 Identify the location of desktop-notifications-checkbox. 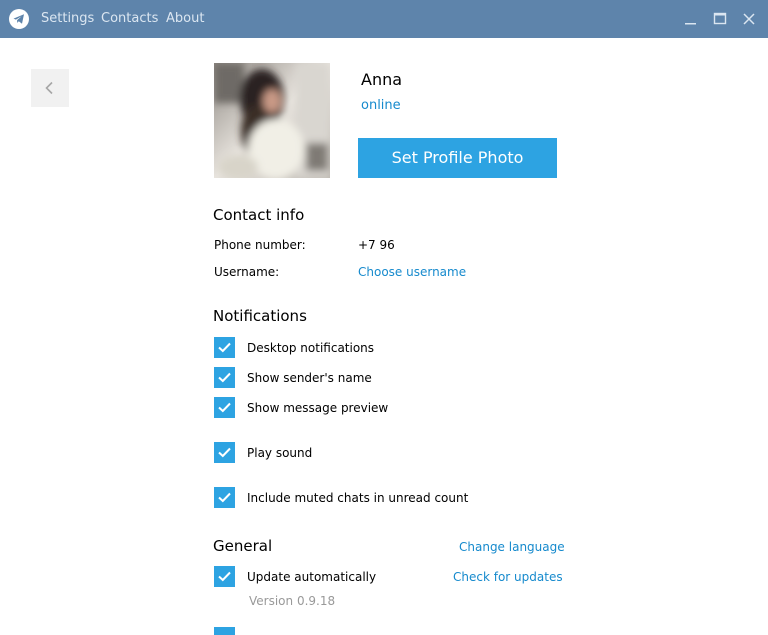
(224, 347).